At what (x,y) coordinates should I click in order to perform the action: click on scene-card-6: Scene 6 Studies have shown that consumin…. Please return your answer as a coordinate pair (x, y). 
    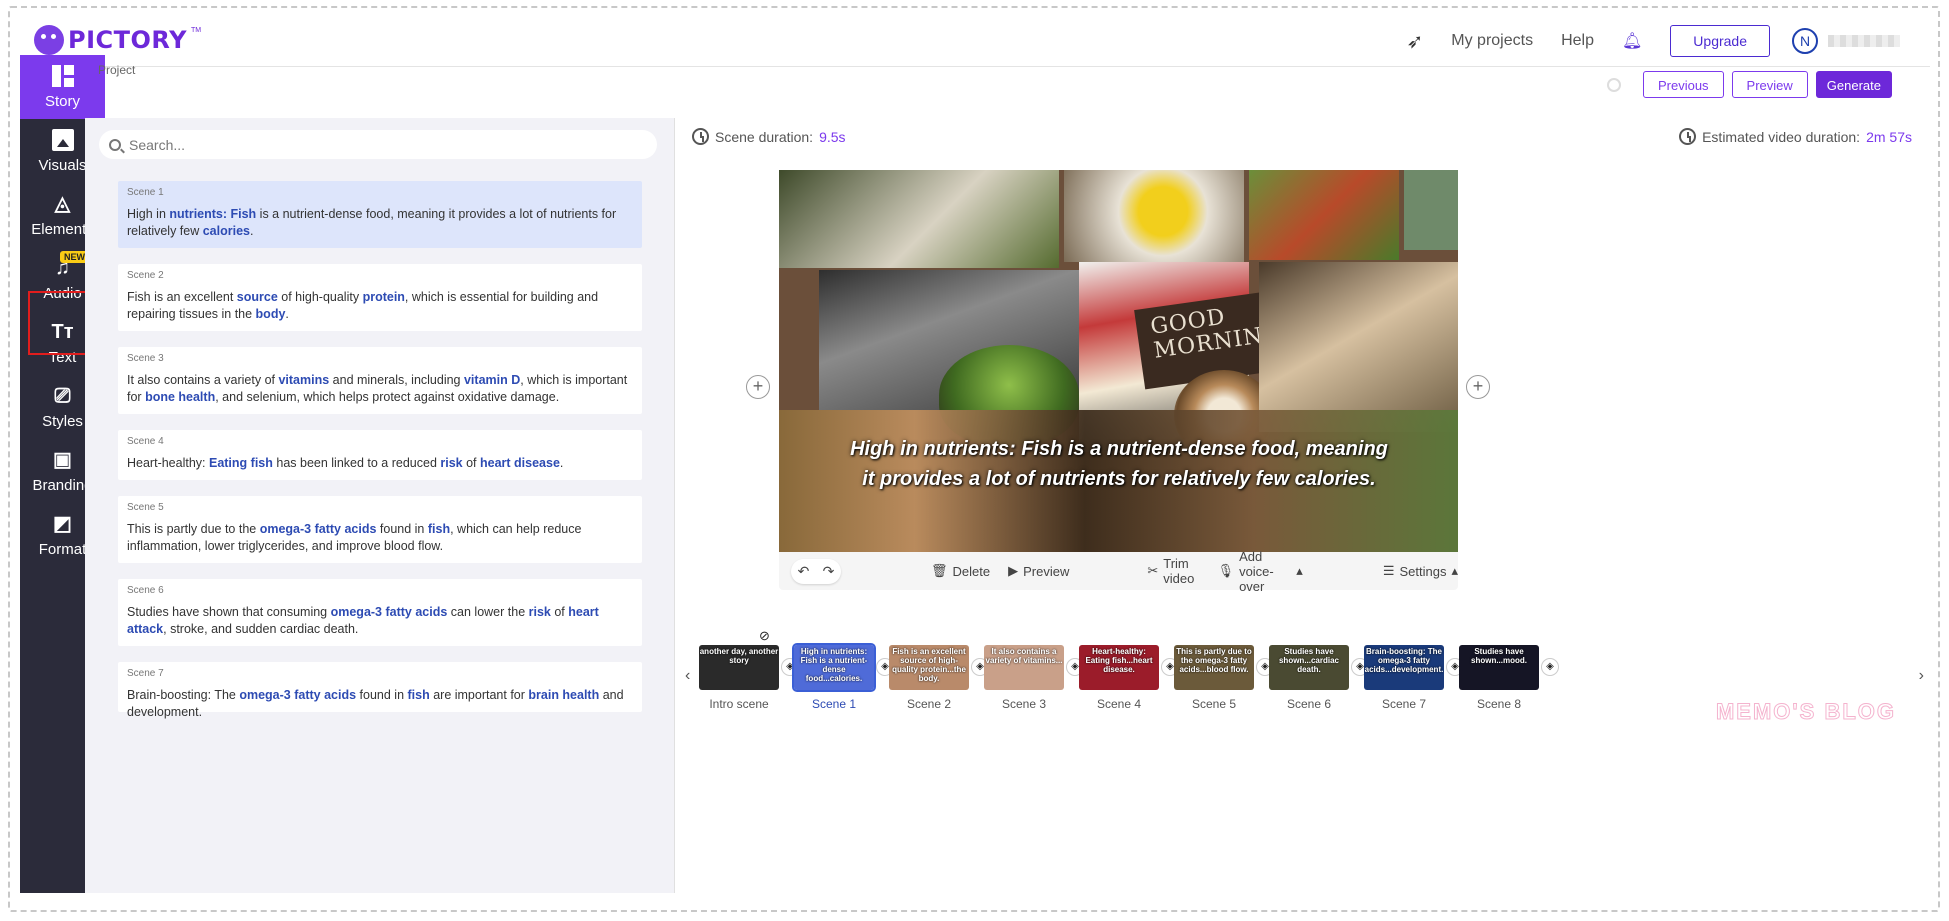
    Looking at the image, I should click on (380, 612).